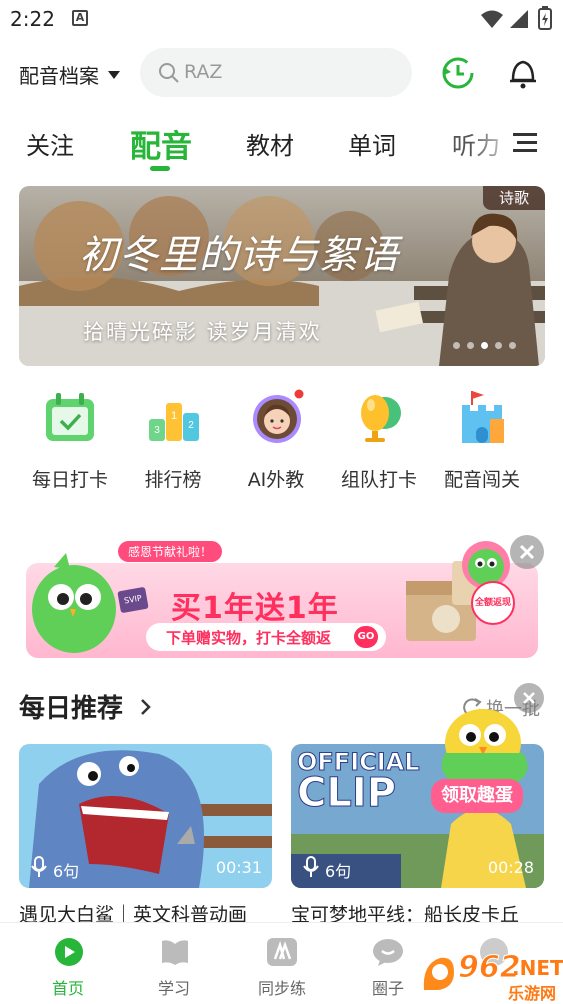  What do you see at coordinates (281, 19) in the screenshot?
I see `status-bar: 2:22 A` at bounding box center [281, 19].